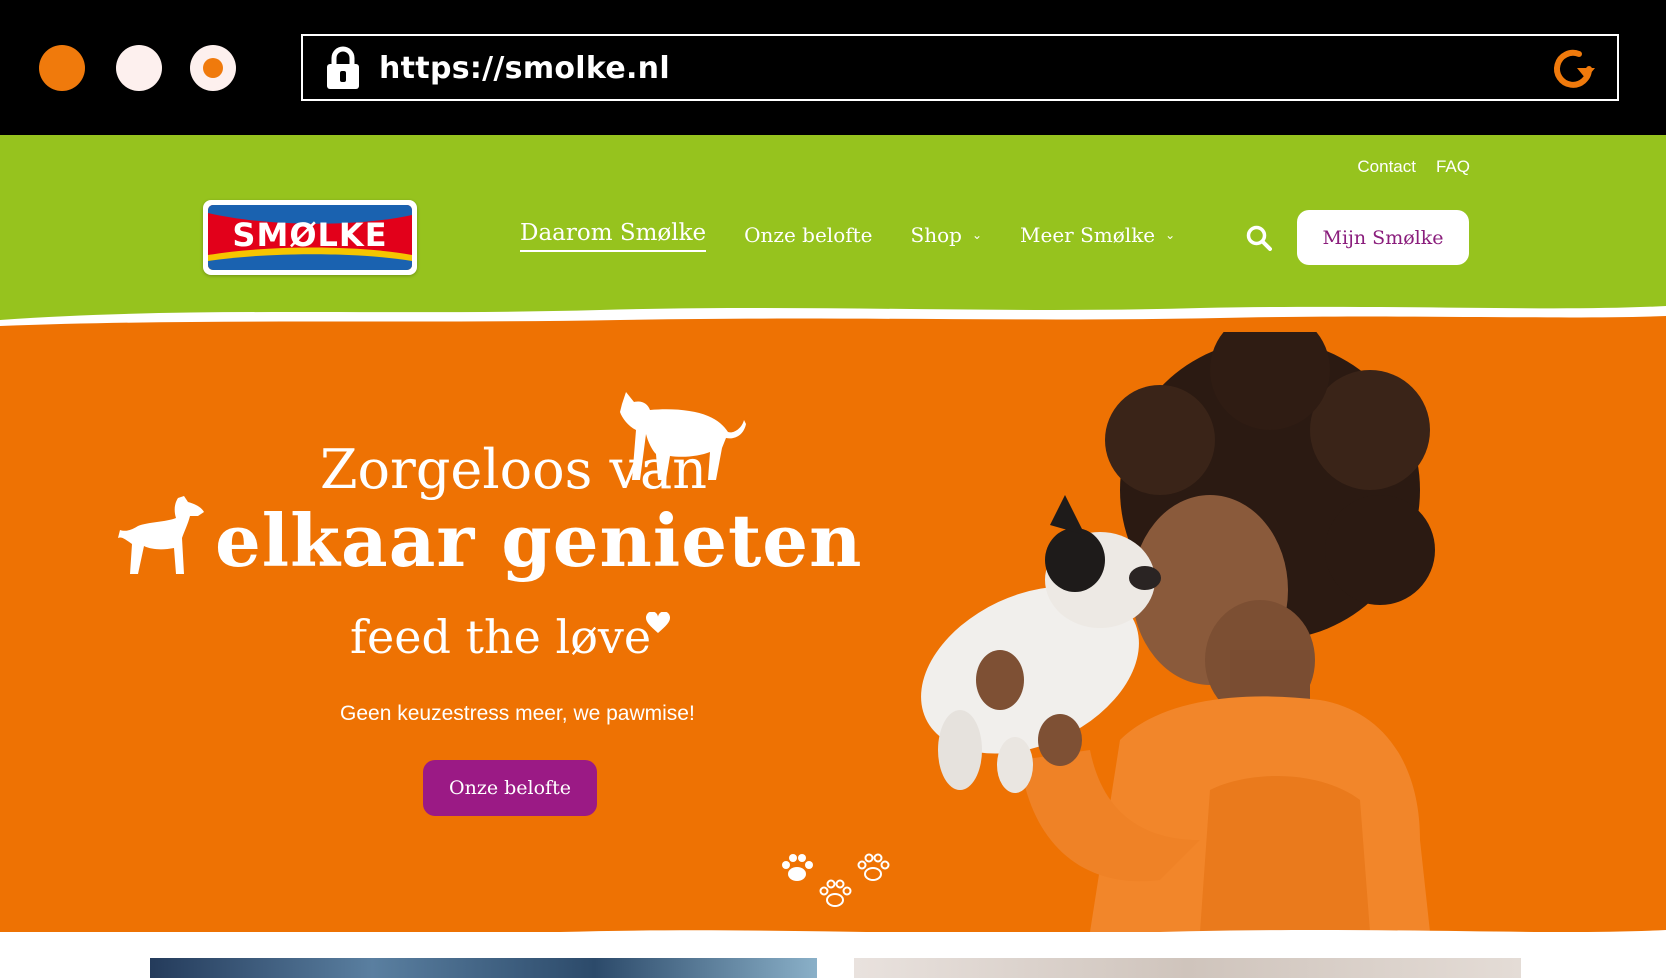  Describe the element at coordinates (524, 68) in the screenshot. I see `url-text: https://smolke.nl` at that location.